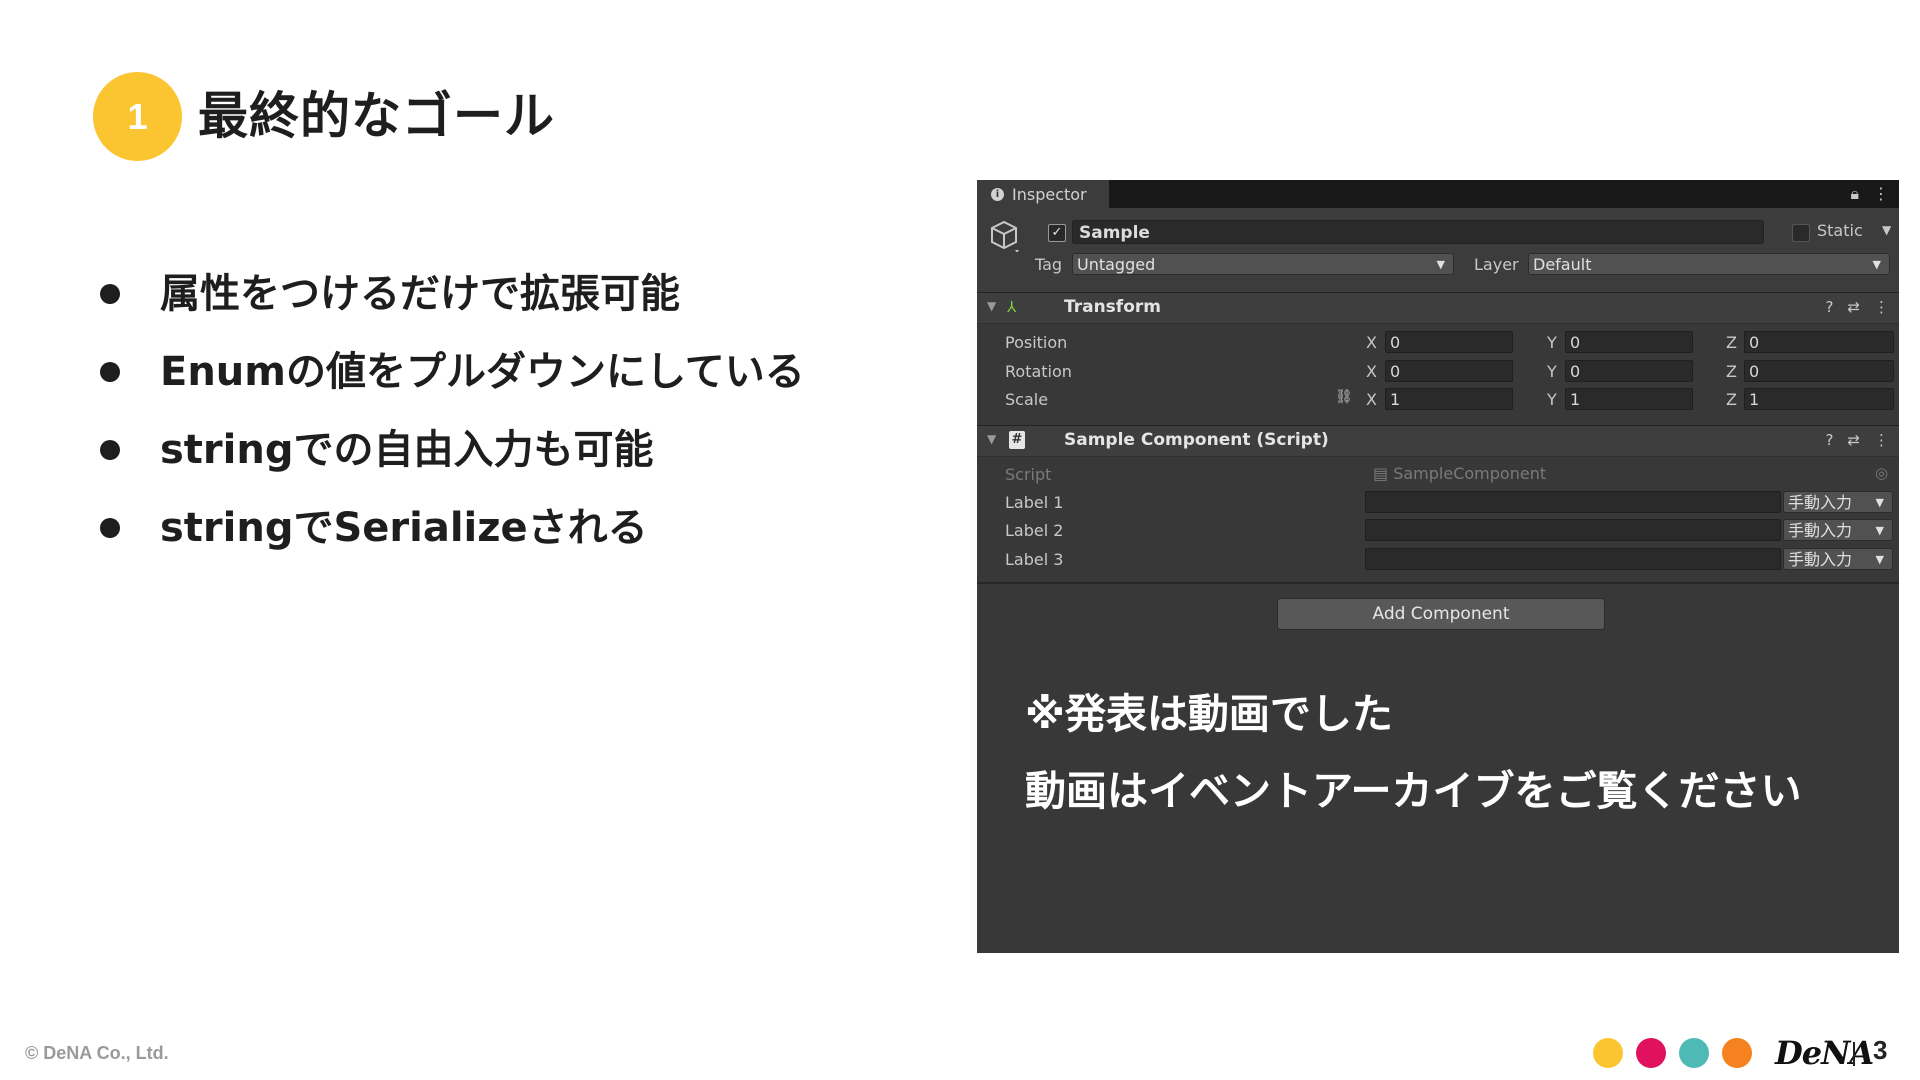 Image resolution: width=1920 pixels, height=1080 pixels. Describe the element at coordinates (1438, 583) in the screenshot. I see `components-divider` at that location.